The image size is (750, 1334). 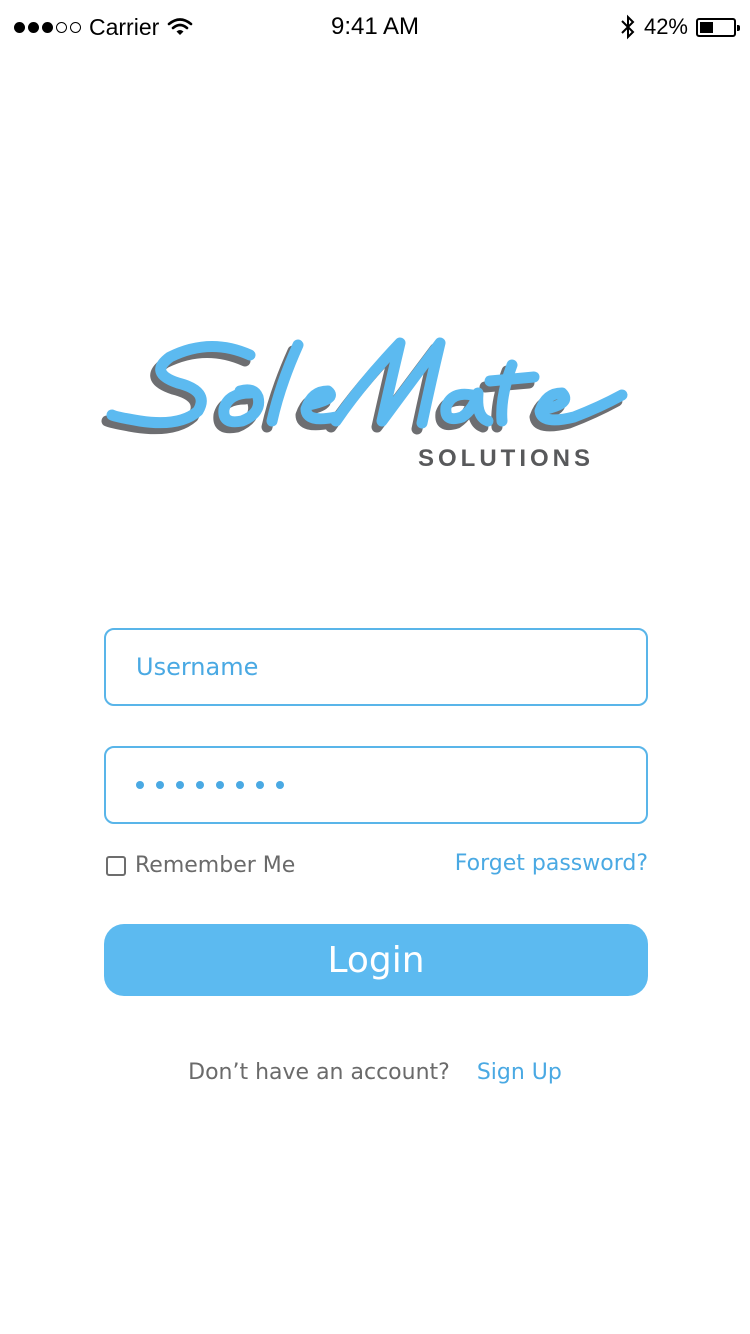 What do you see at coordinates (376, 667) in the screenshot?
I see `username-input: Username` at bounding box center [376, 667].